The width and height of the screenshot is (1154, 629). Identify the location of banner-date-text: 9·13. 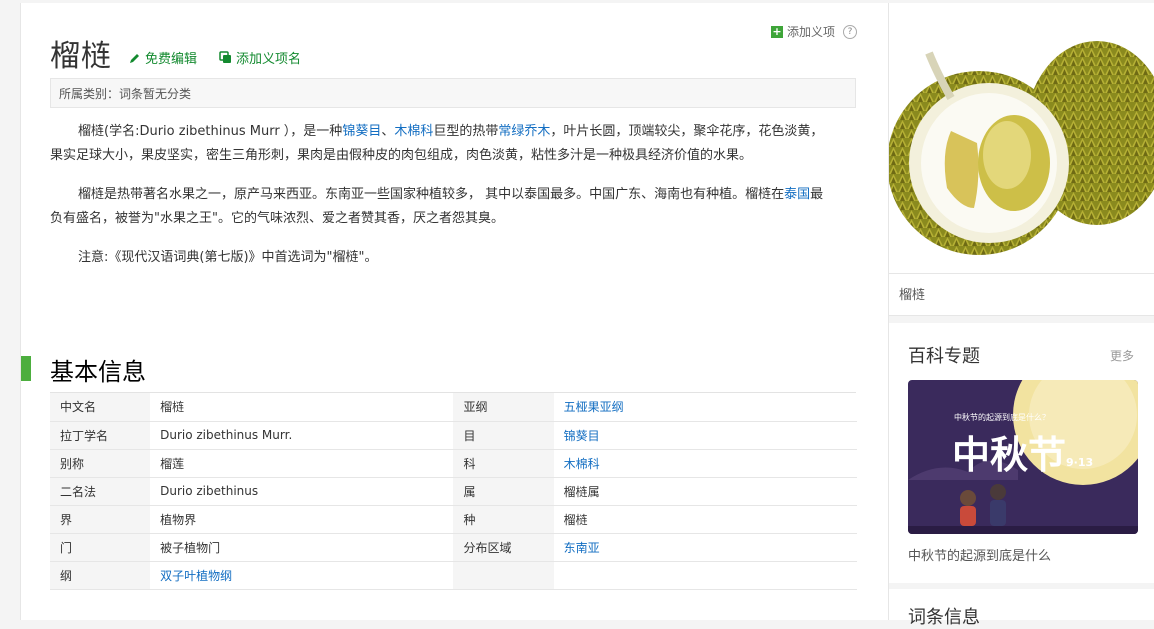
(1080, 462).